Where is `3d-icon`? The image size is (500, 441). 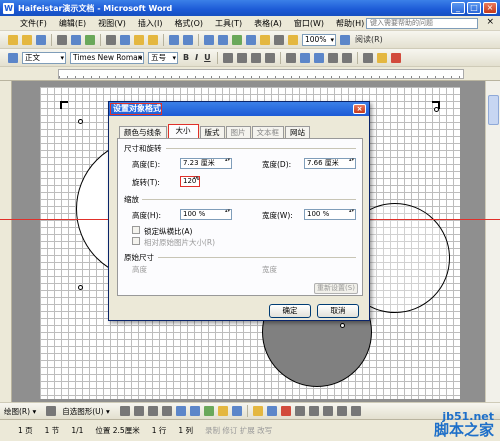 3d-icon is located at coordinates (355, 411).